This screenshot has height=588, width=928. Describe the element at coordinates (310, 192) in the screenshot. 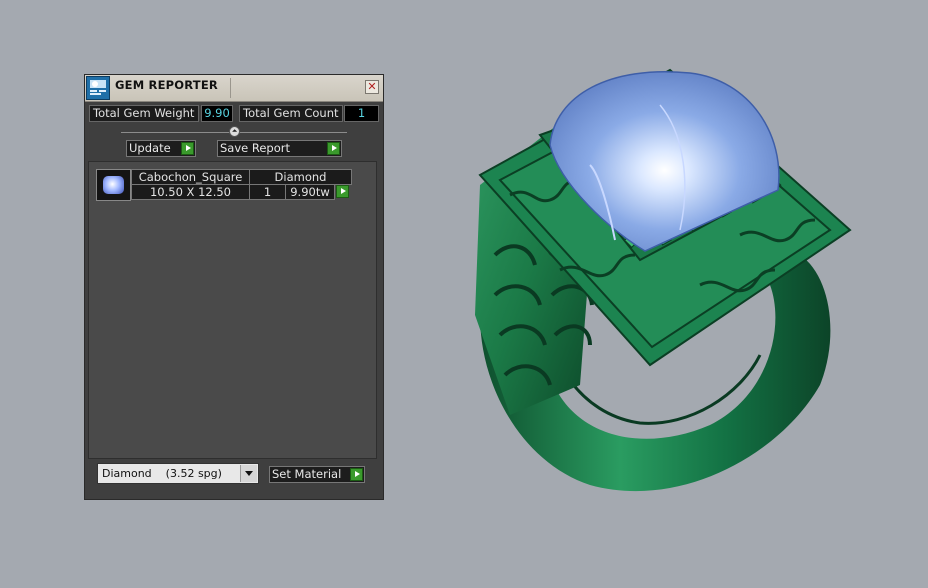

I see `gem-weight-cell: 9.90tw` at that location.